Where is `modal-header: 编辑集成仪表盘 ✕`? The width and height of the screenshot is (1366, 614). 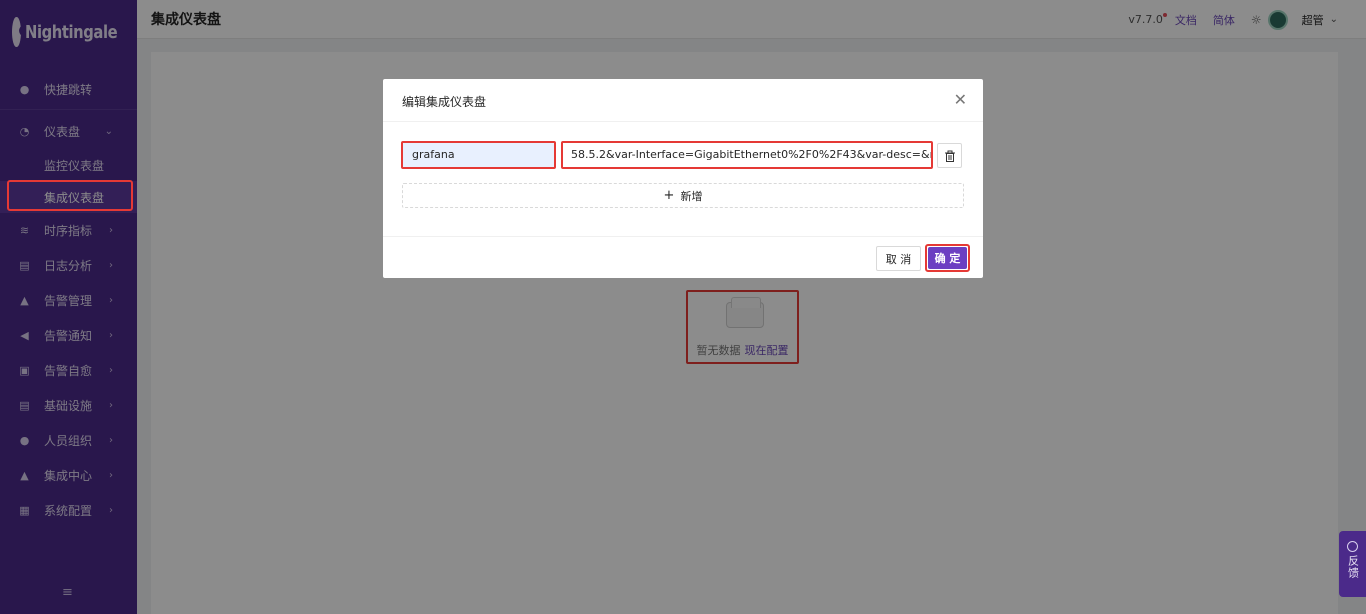 modal-header: 编辑集成仪表盘 ✕ is located at coordinates (683, 100).